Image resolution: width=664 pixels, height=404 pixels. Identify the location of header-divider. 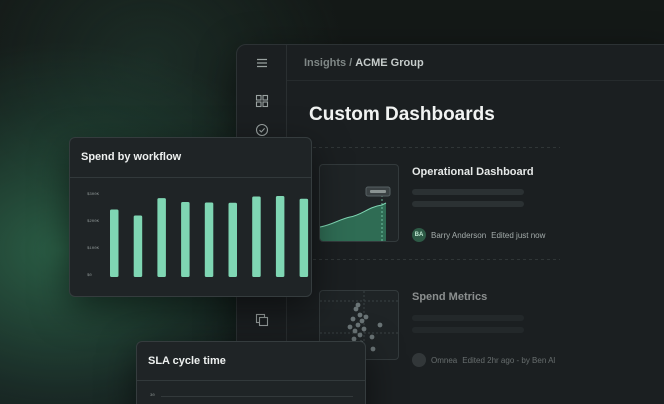
(475, 80).